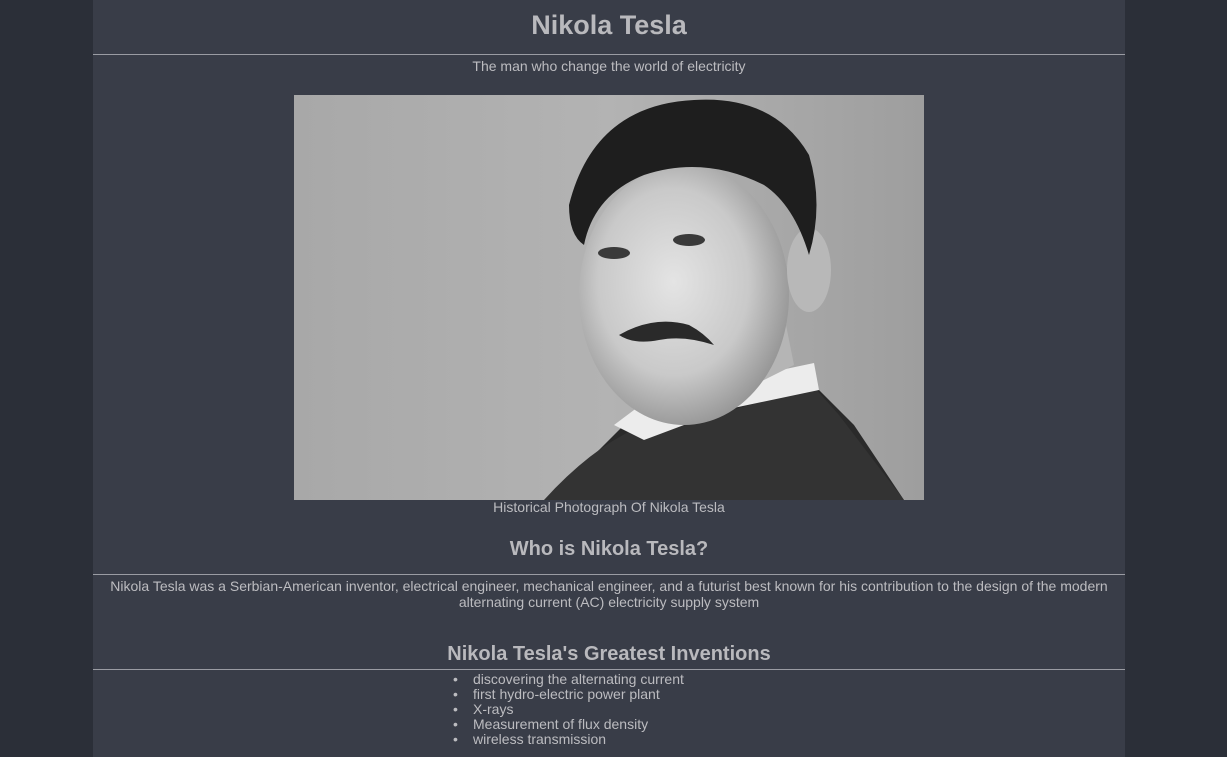 The image size is (1227, 757). I want to click on about-divider, so click(609, 574).